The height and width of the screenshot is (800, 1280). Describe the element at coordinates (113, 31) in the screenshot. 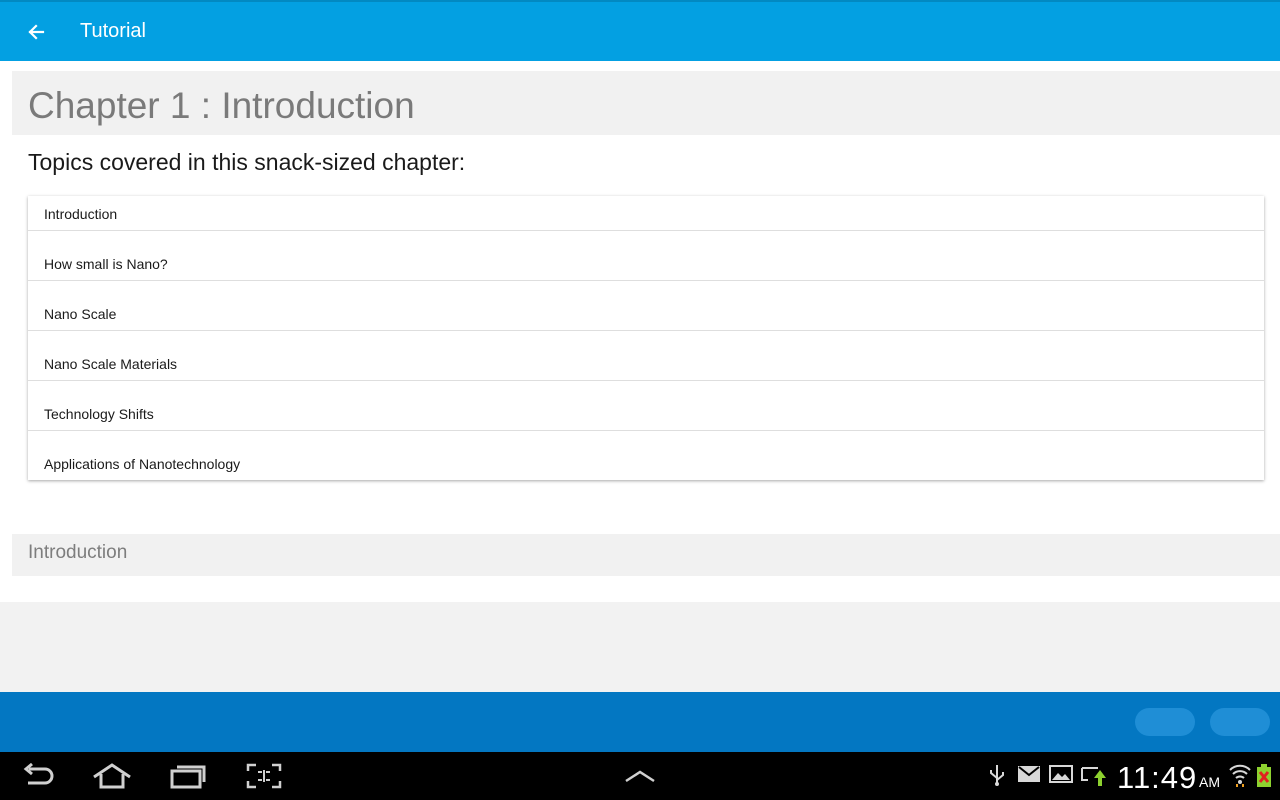

I see `page-title: Tutorial` at that location.